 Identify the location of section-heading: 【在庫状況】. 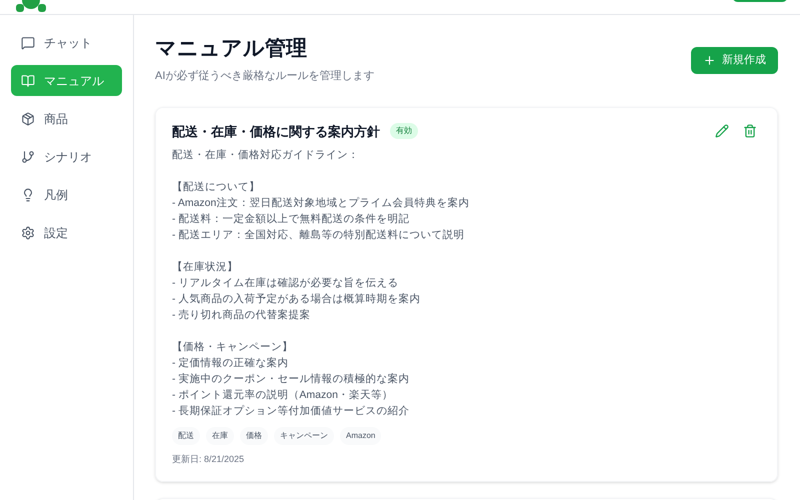
(205, 267).